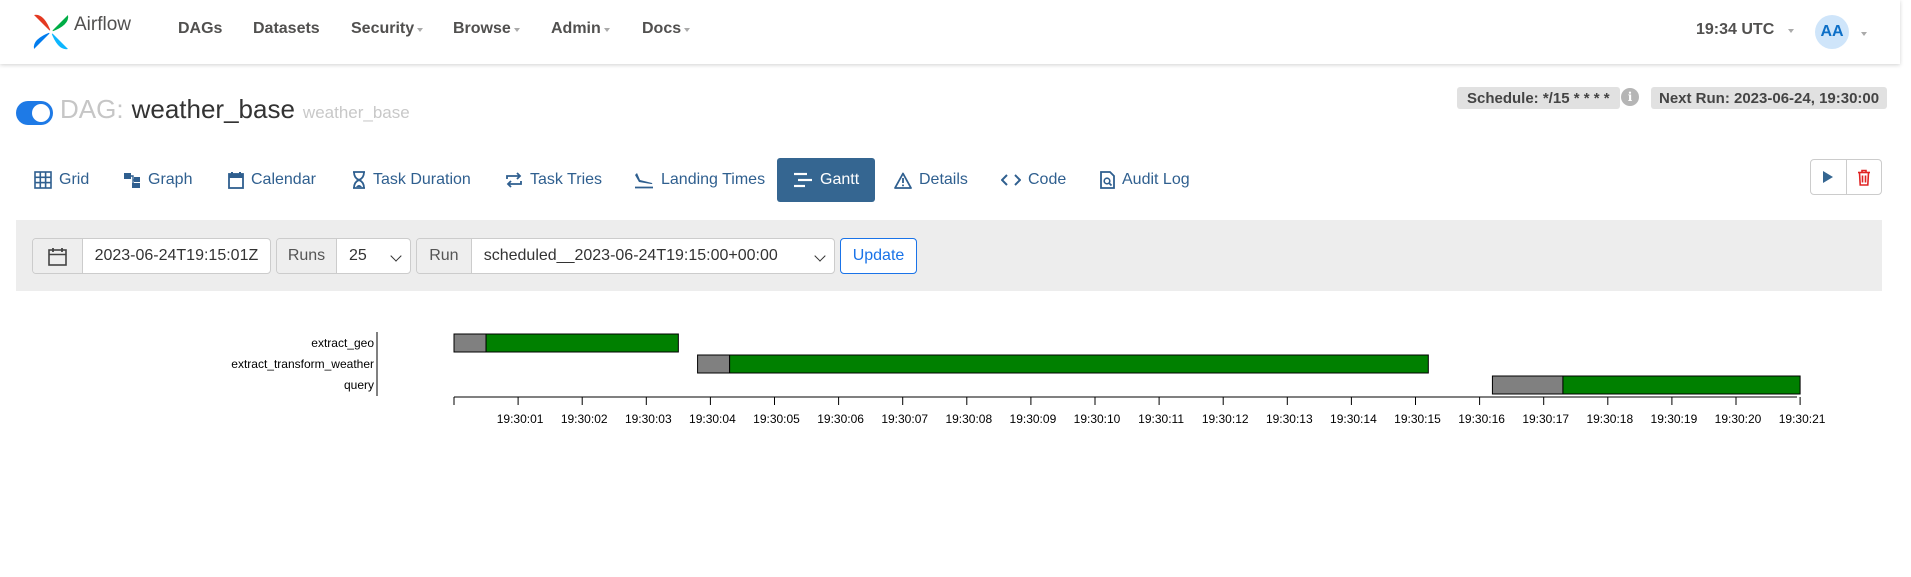 Image resolution: width=1911 pixels, height=577 pixels. What do you see at coordinates (1674, 419) in the screenshot?
I see `x-axis-tick-label: 19:30:19` at bounding box center [1674, 419].